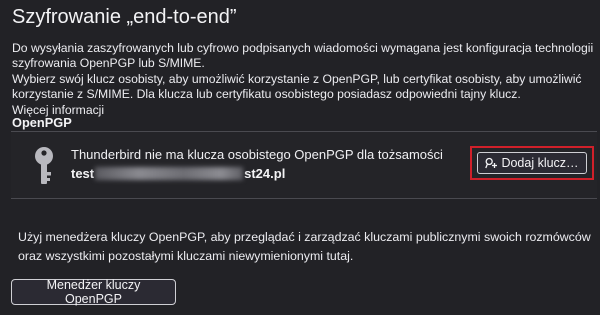 The height and width of the screenshot is (315, 600). What do you see at coordinates (491, 163) in the screenshot?
I see `key-plus-icon` at bounding box center [491, 163].